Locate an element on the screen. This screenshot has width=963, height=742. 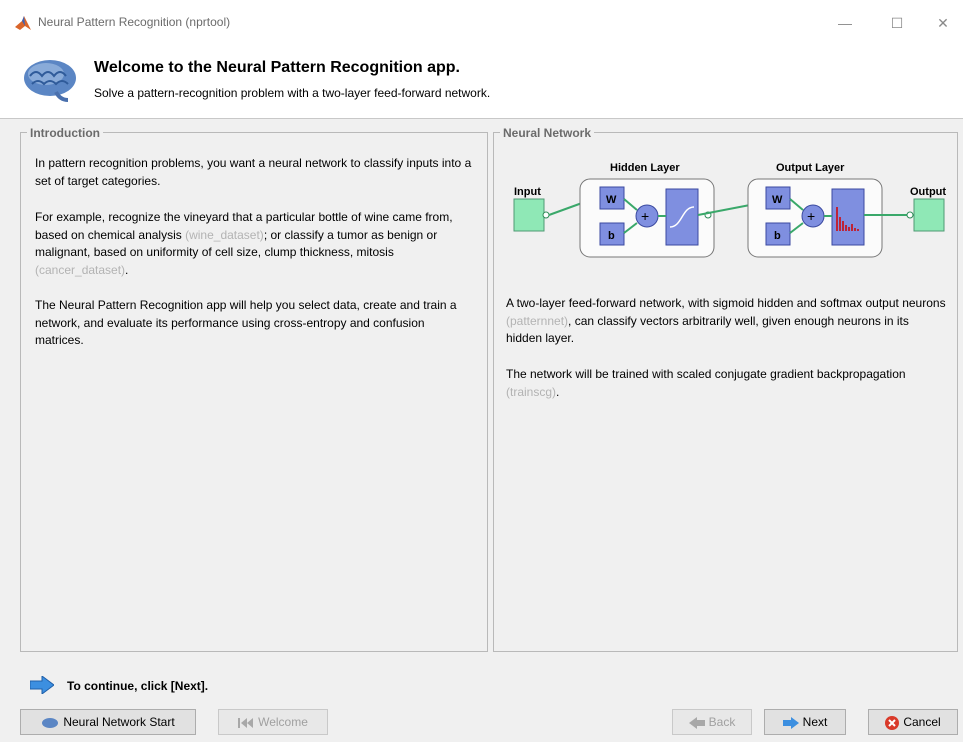
next-label: Next is located at coordinates (815, 722).